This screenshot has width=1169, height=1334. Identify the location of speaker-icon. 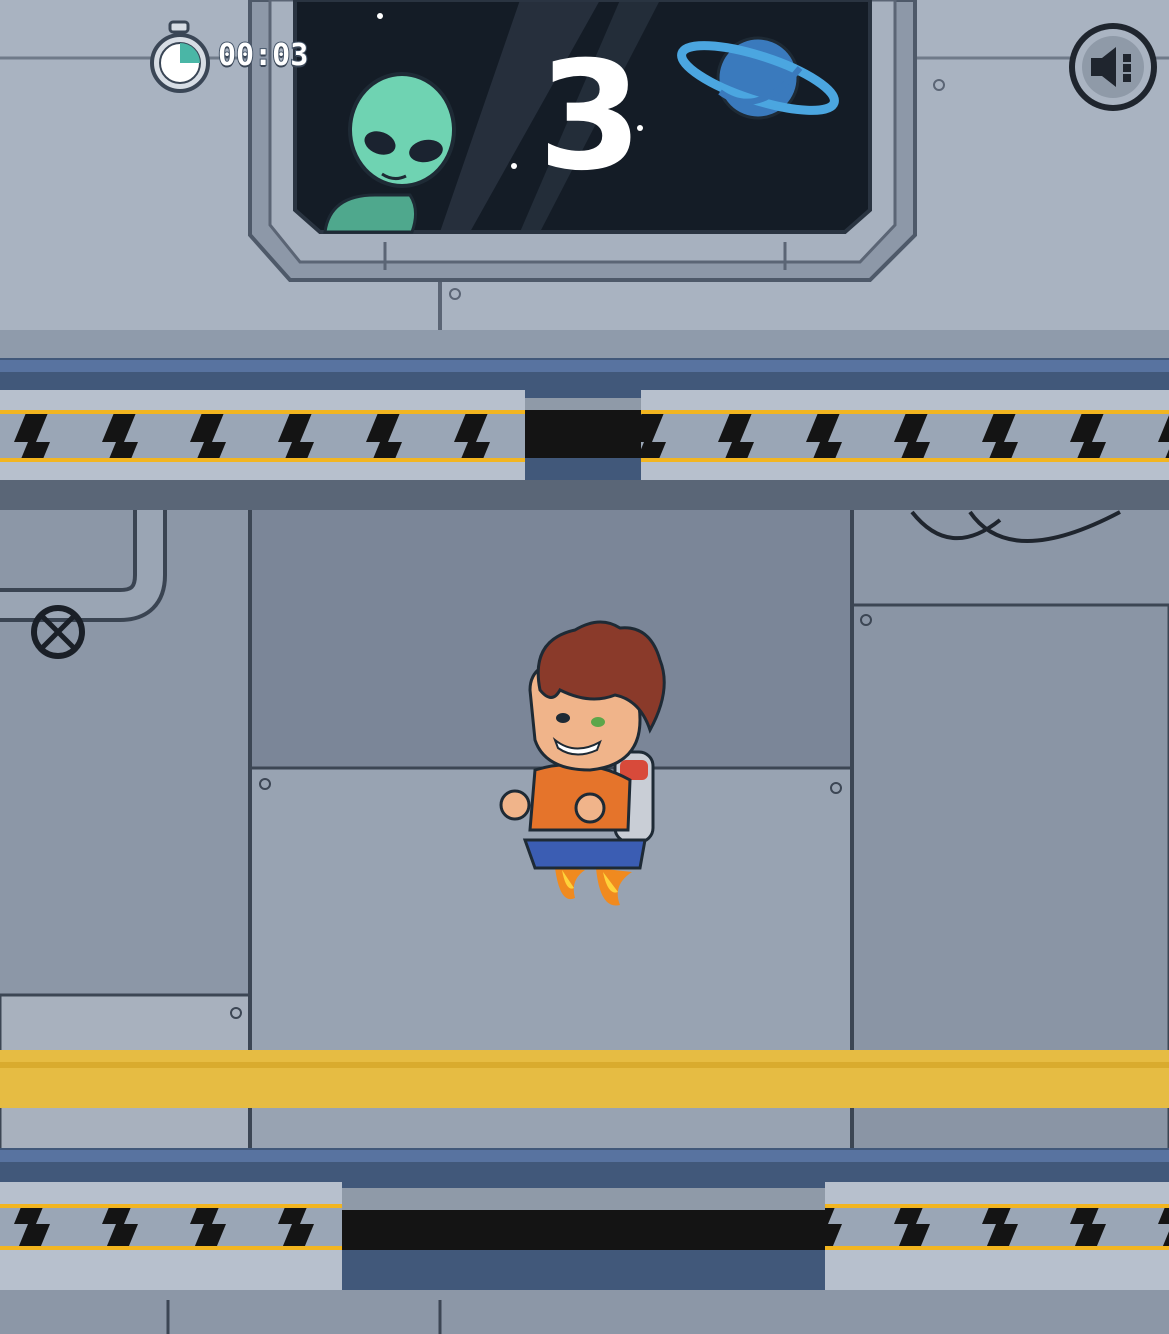
(1113, 67).